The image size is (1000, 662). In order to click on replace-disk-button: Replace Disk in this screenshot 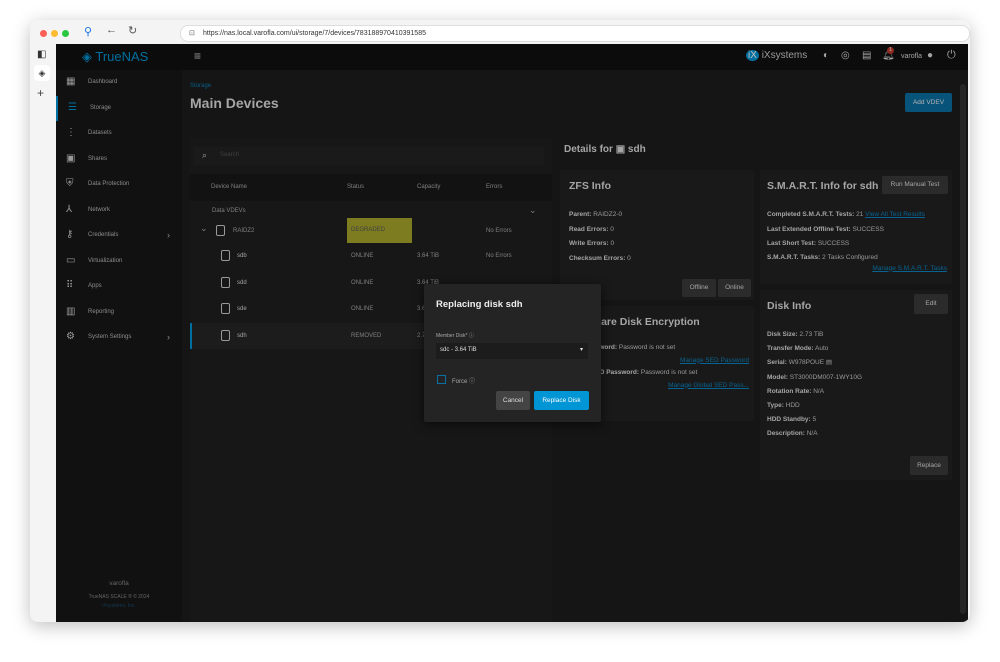, I will do `click(561, 400)`.